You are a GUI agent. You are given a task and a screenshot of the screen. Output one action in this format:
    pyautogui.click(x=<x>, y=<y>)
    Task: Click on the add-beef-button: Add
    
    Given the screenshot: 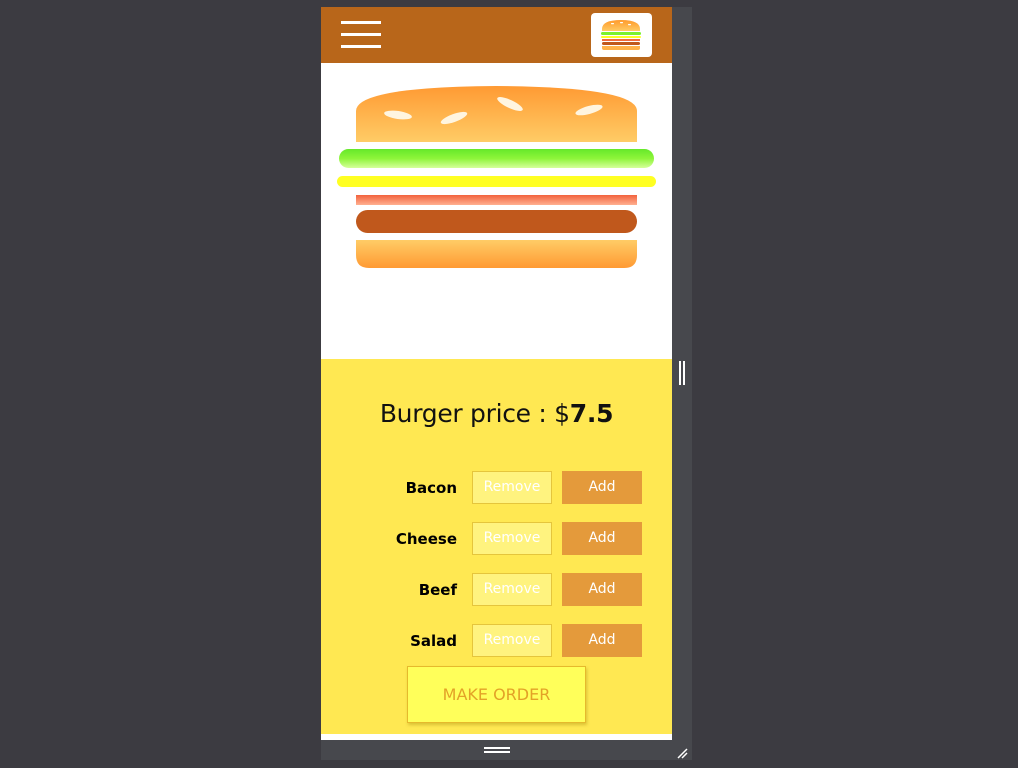 What is the action you would take?
    pyautogui.click(x=602, y=589)
    